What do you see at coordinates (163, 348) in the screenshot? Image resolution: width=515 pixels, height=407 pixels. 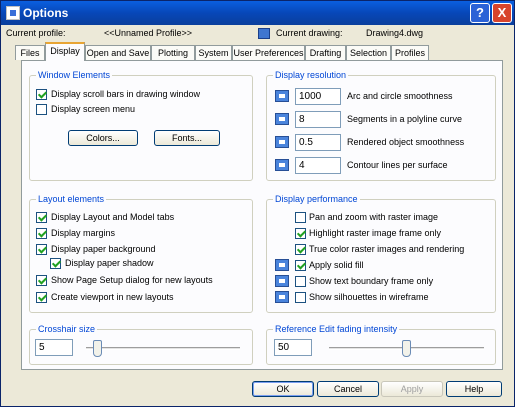 I see `crosshair-slider-track` at bounding box center [163, 348].